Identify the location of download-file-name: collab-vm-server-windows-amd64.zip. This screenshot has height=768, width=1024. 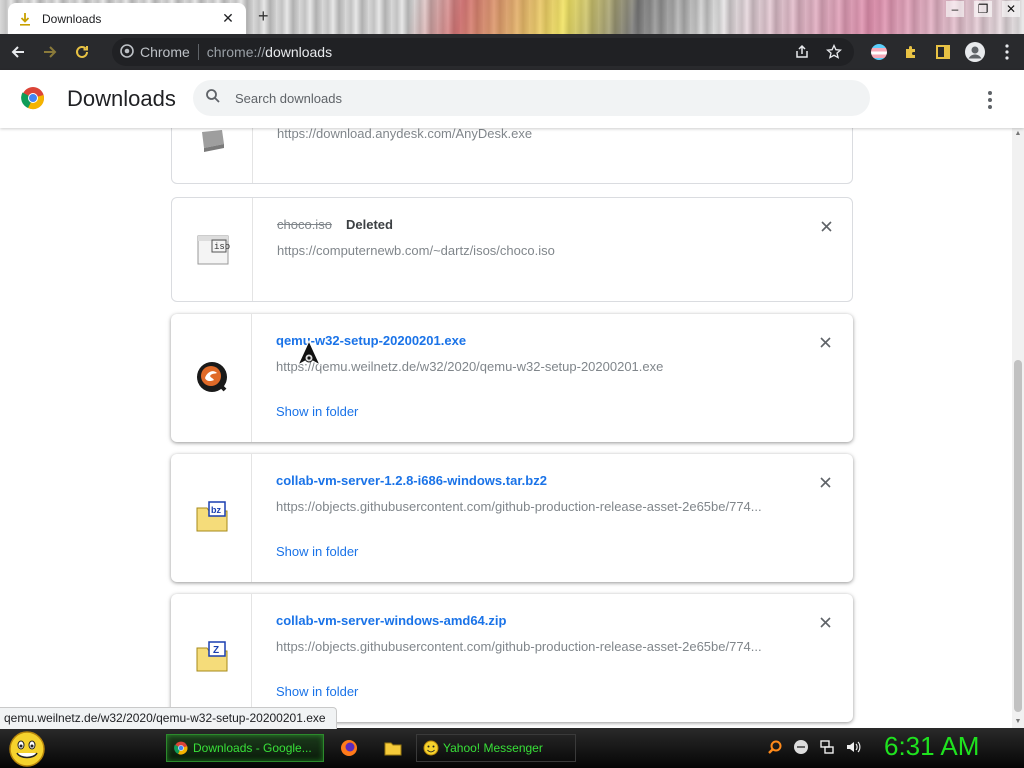
(391, 620).